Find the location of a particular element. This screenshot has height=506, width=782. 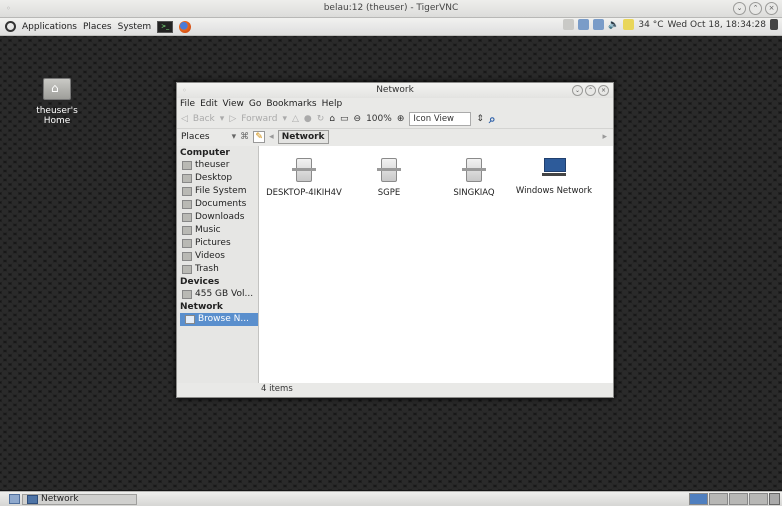

view-mode-spin-icon: ⇕ is located at coordinates (480, 119).